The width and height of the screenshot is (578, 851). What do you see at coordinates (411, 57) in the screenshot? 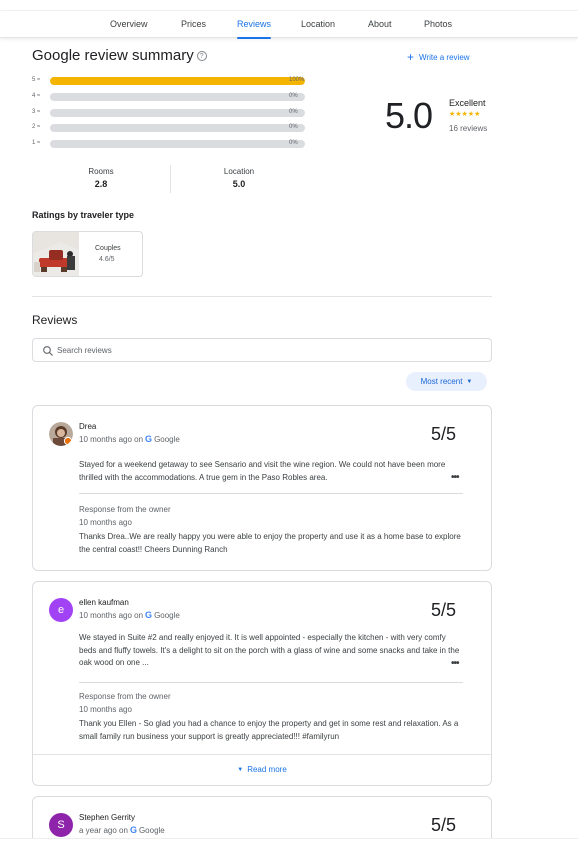
I see `plus-icon: +` at bounding box center [411, 57].